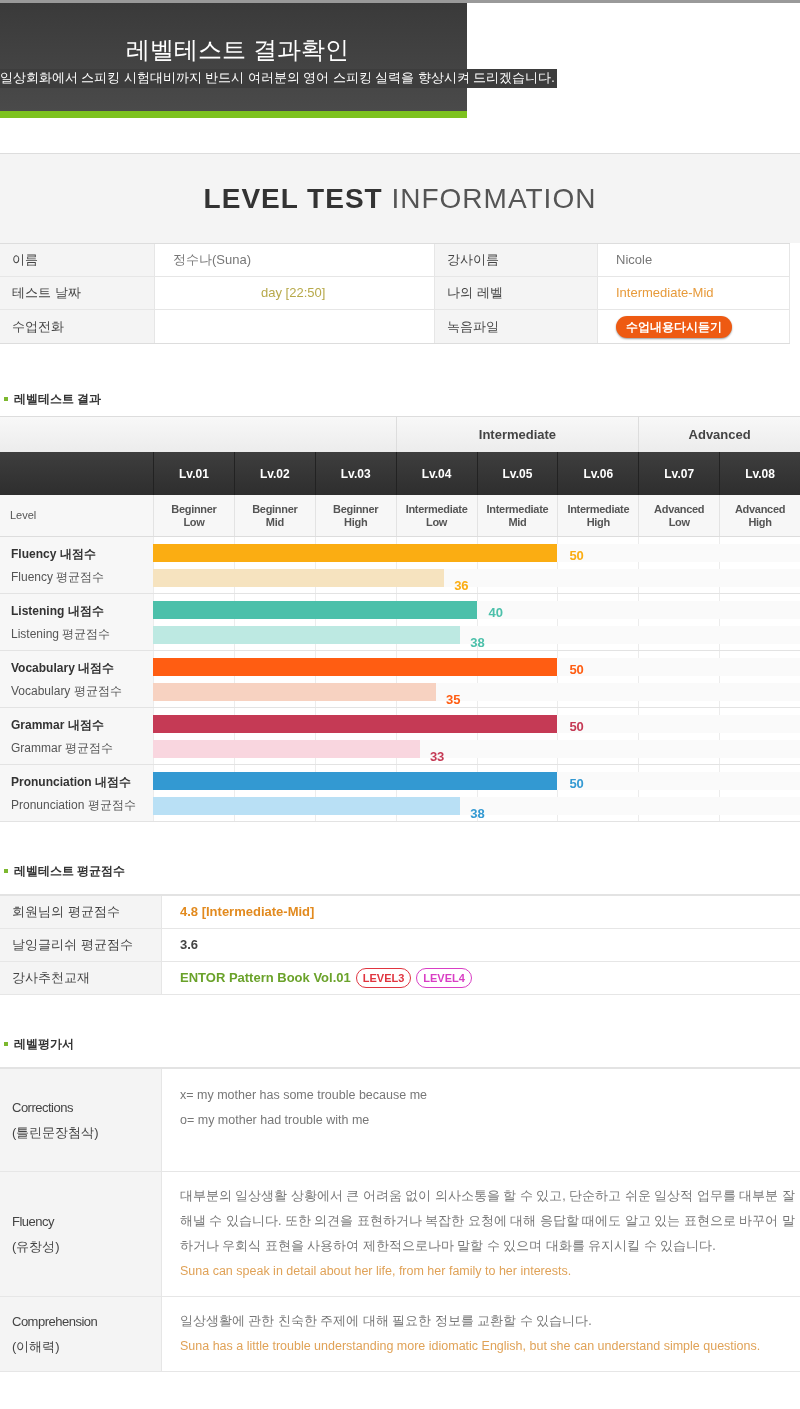  What do you see at coordinates (517, 515) in the screenshot?
I see `level-name: Intermediate Mid` at bounding box center [517, 515].